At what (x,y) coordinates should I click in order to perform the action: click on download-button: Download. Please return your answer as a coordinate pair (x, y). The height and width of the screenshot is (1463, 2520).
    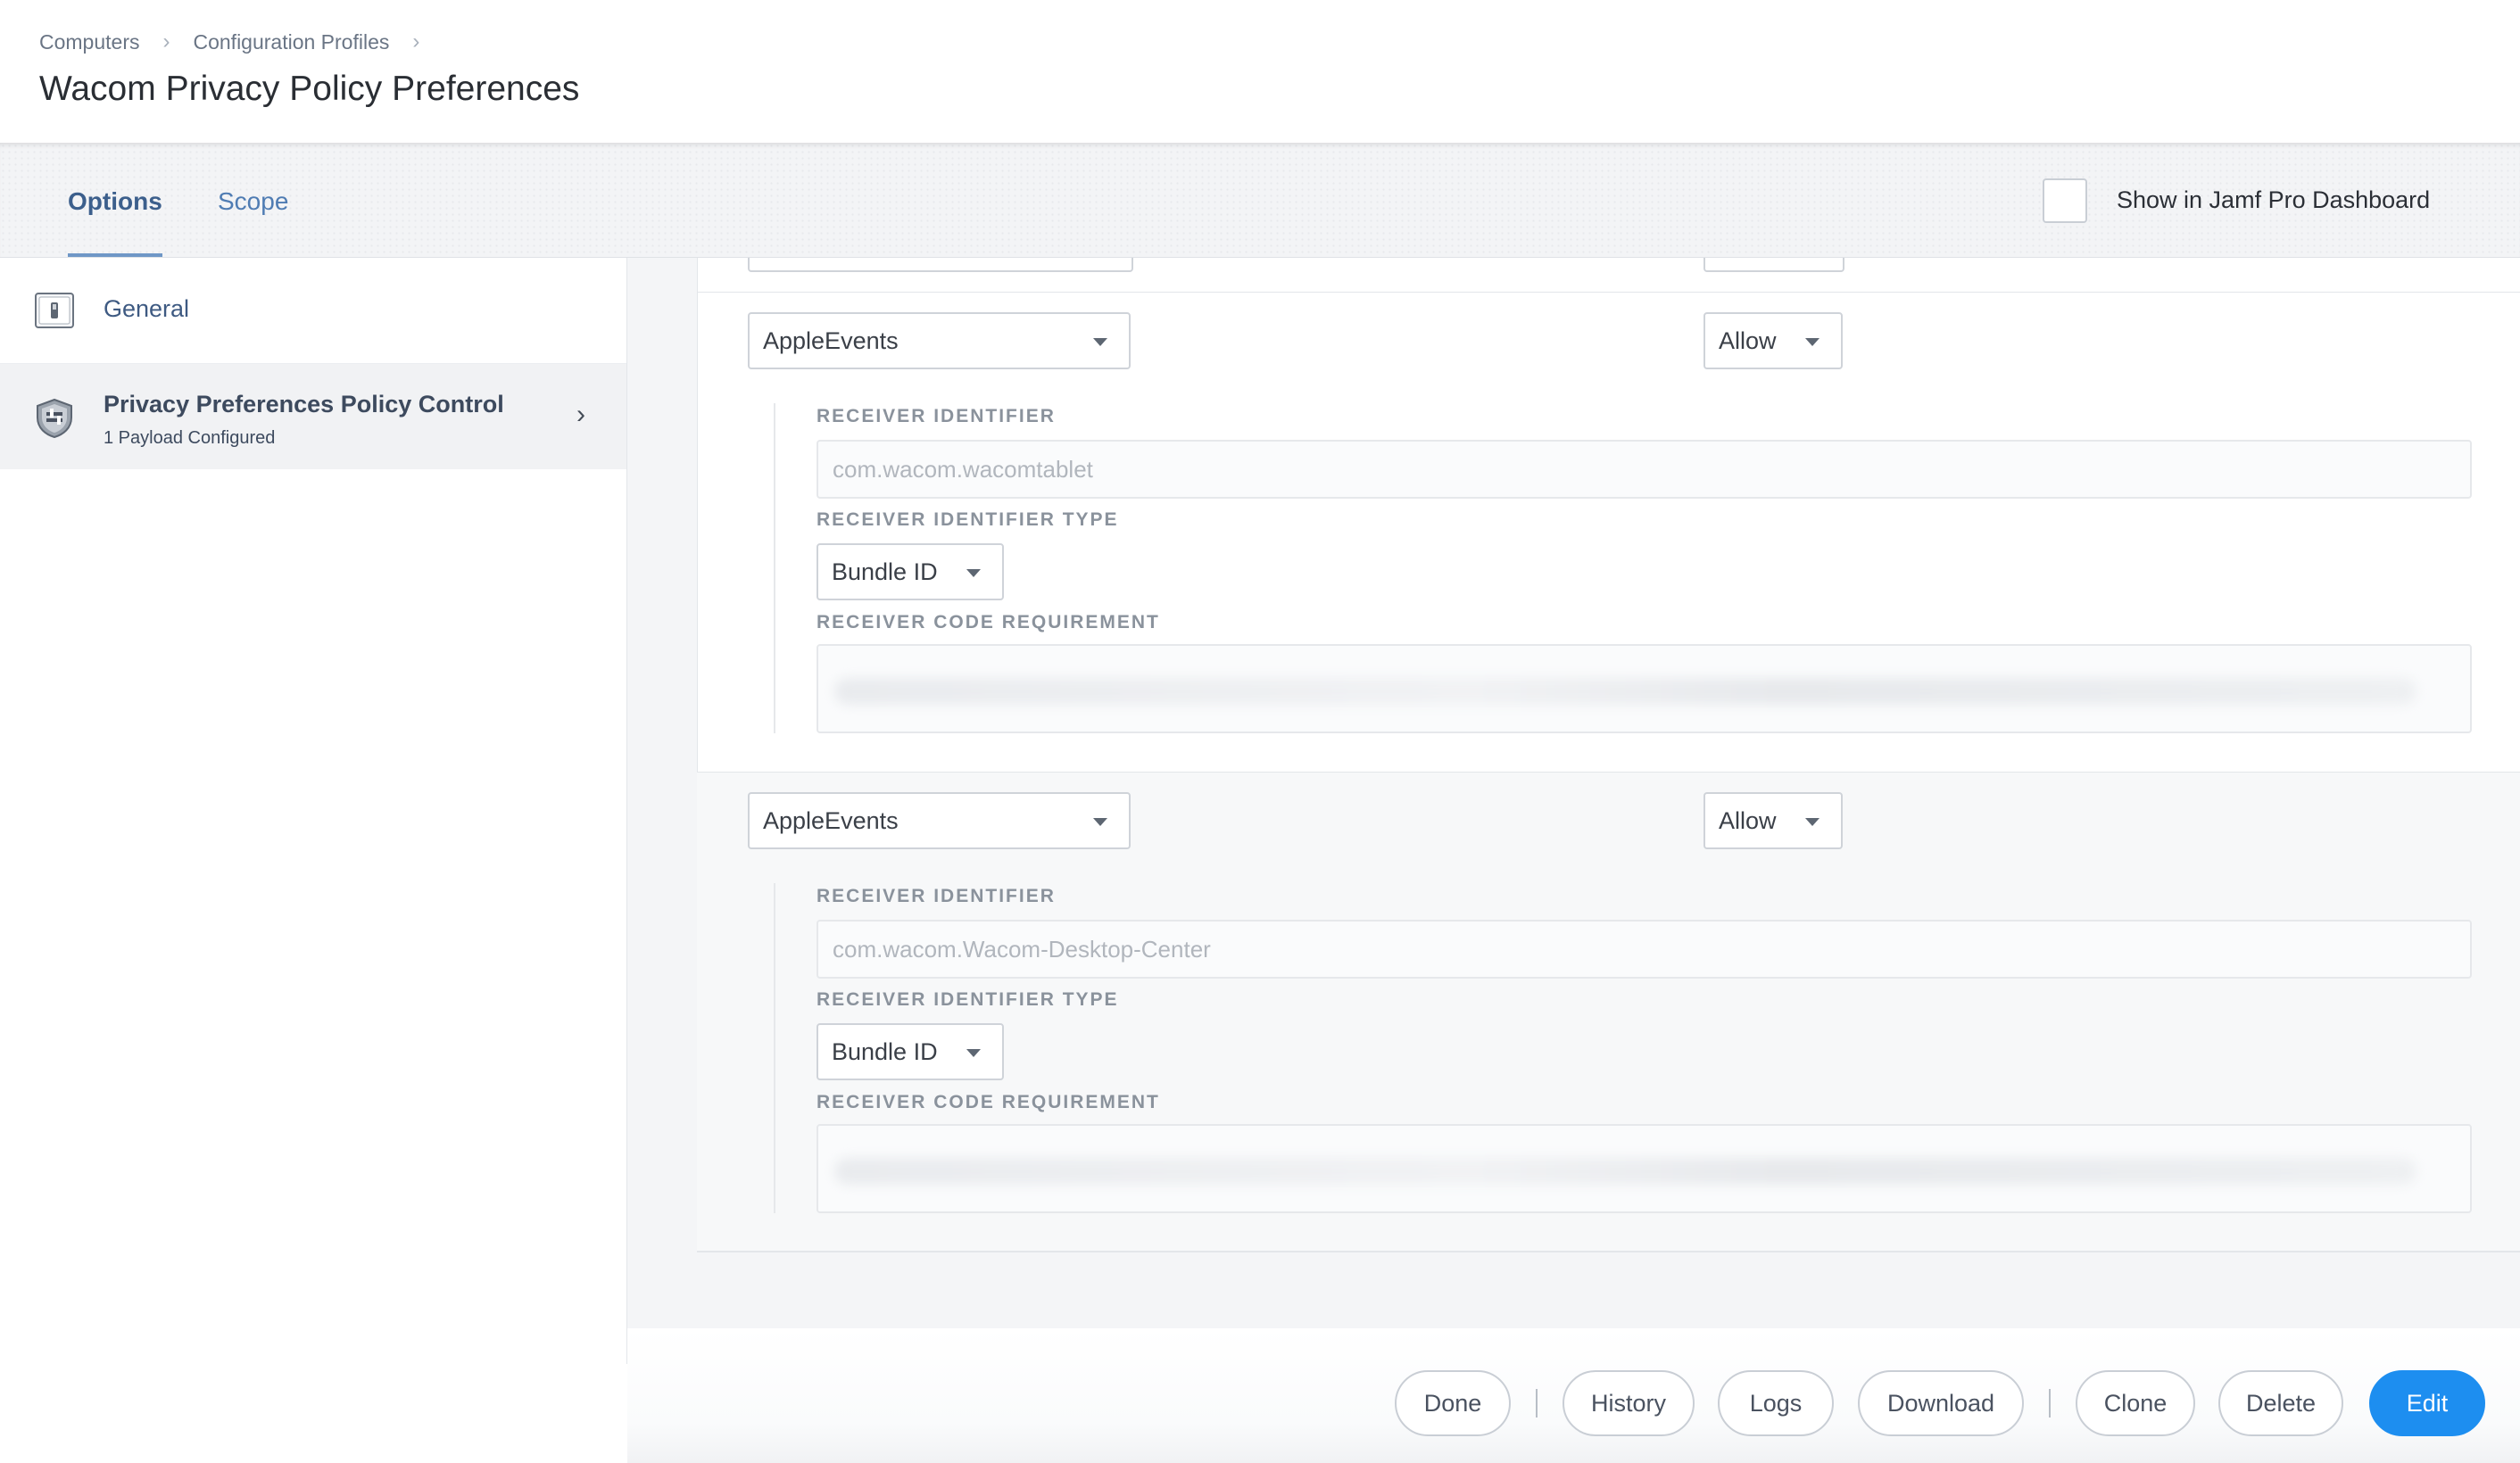
    Looking at the image, I should click on (1941, 1403).